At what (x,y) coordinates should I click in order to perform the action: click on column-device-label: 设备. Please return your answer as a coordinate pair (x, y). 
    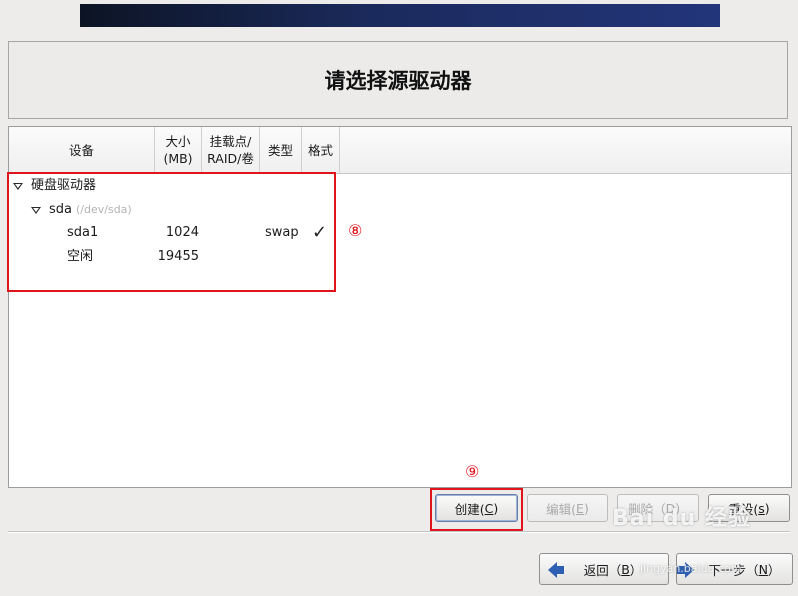
    Looking at the image, I should click on (81, 150).